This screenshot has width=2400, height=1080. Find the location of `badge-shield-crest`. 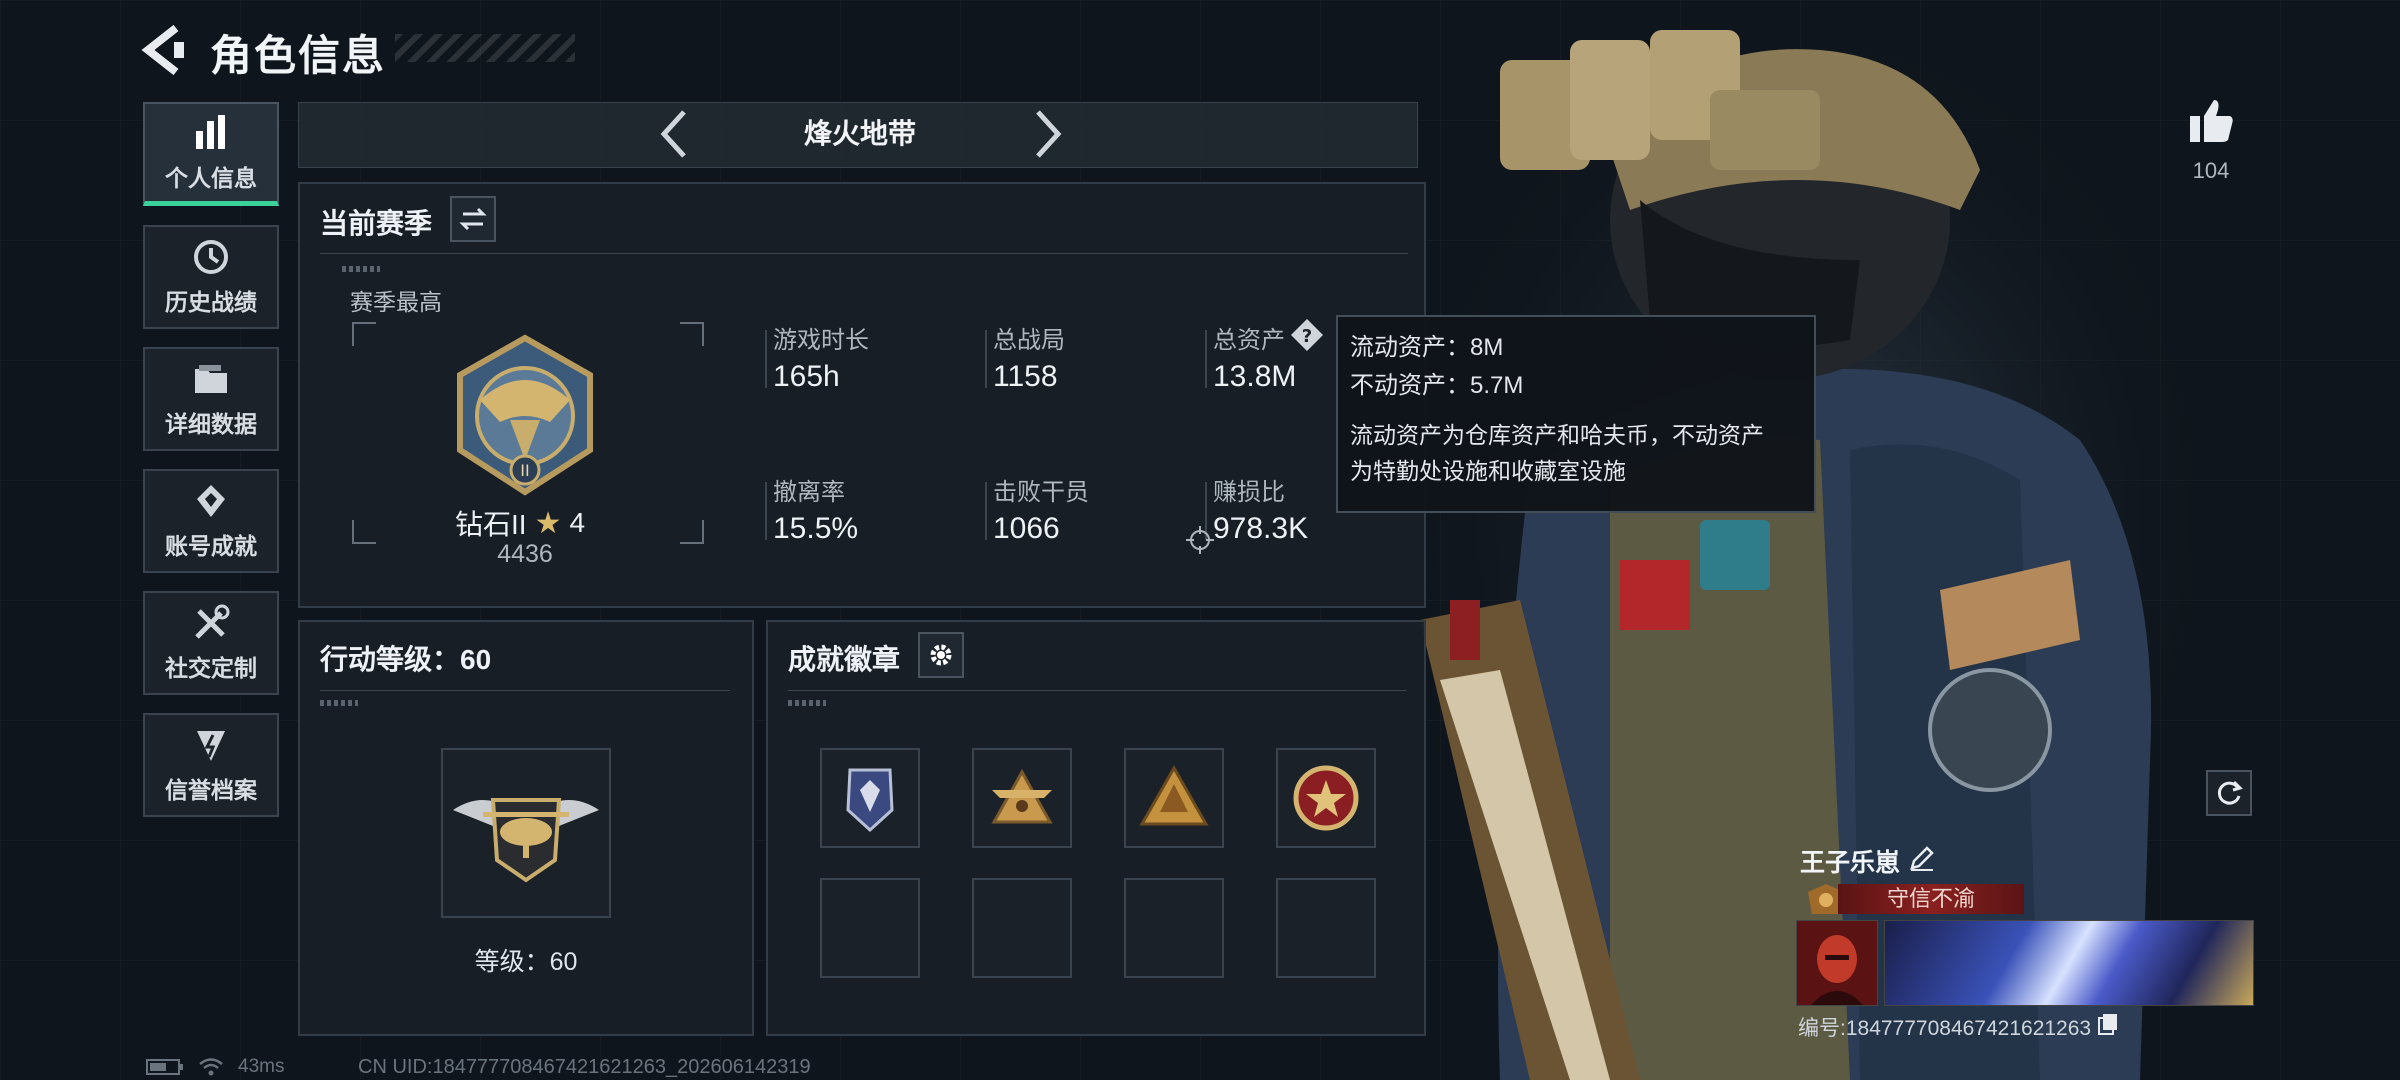

badge-shield-crest is located at coordinates (870, 798).